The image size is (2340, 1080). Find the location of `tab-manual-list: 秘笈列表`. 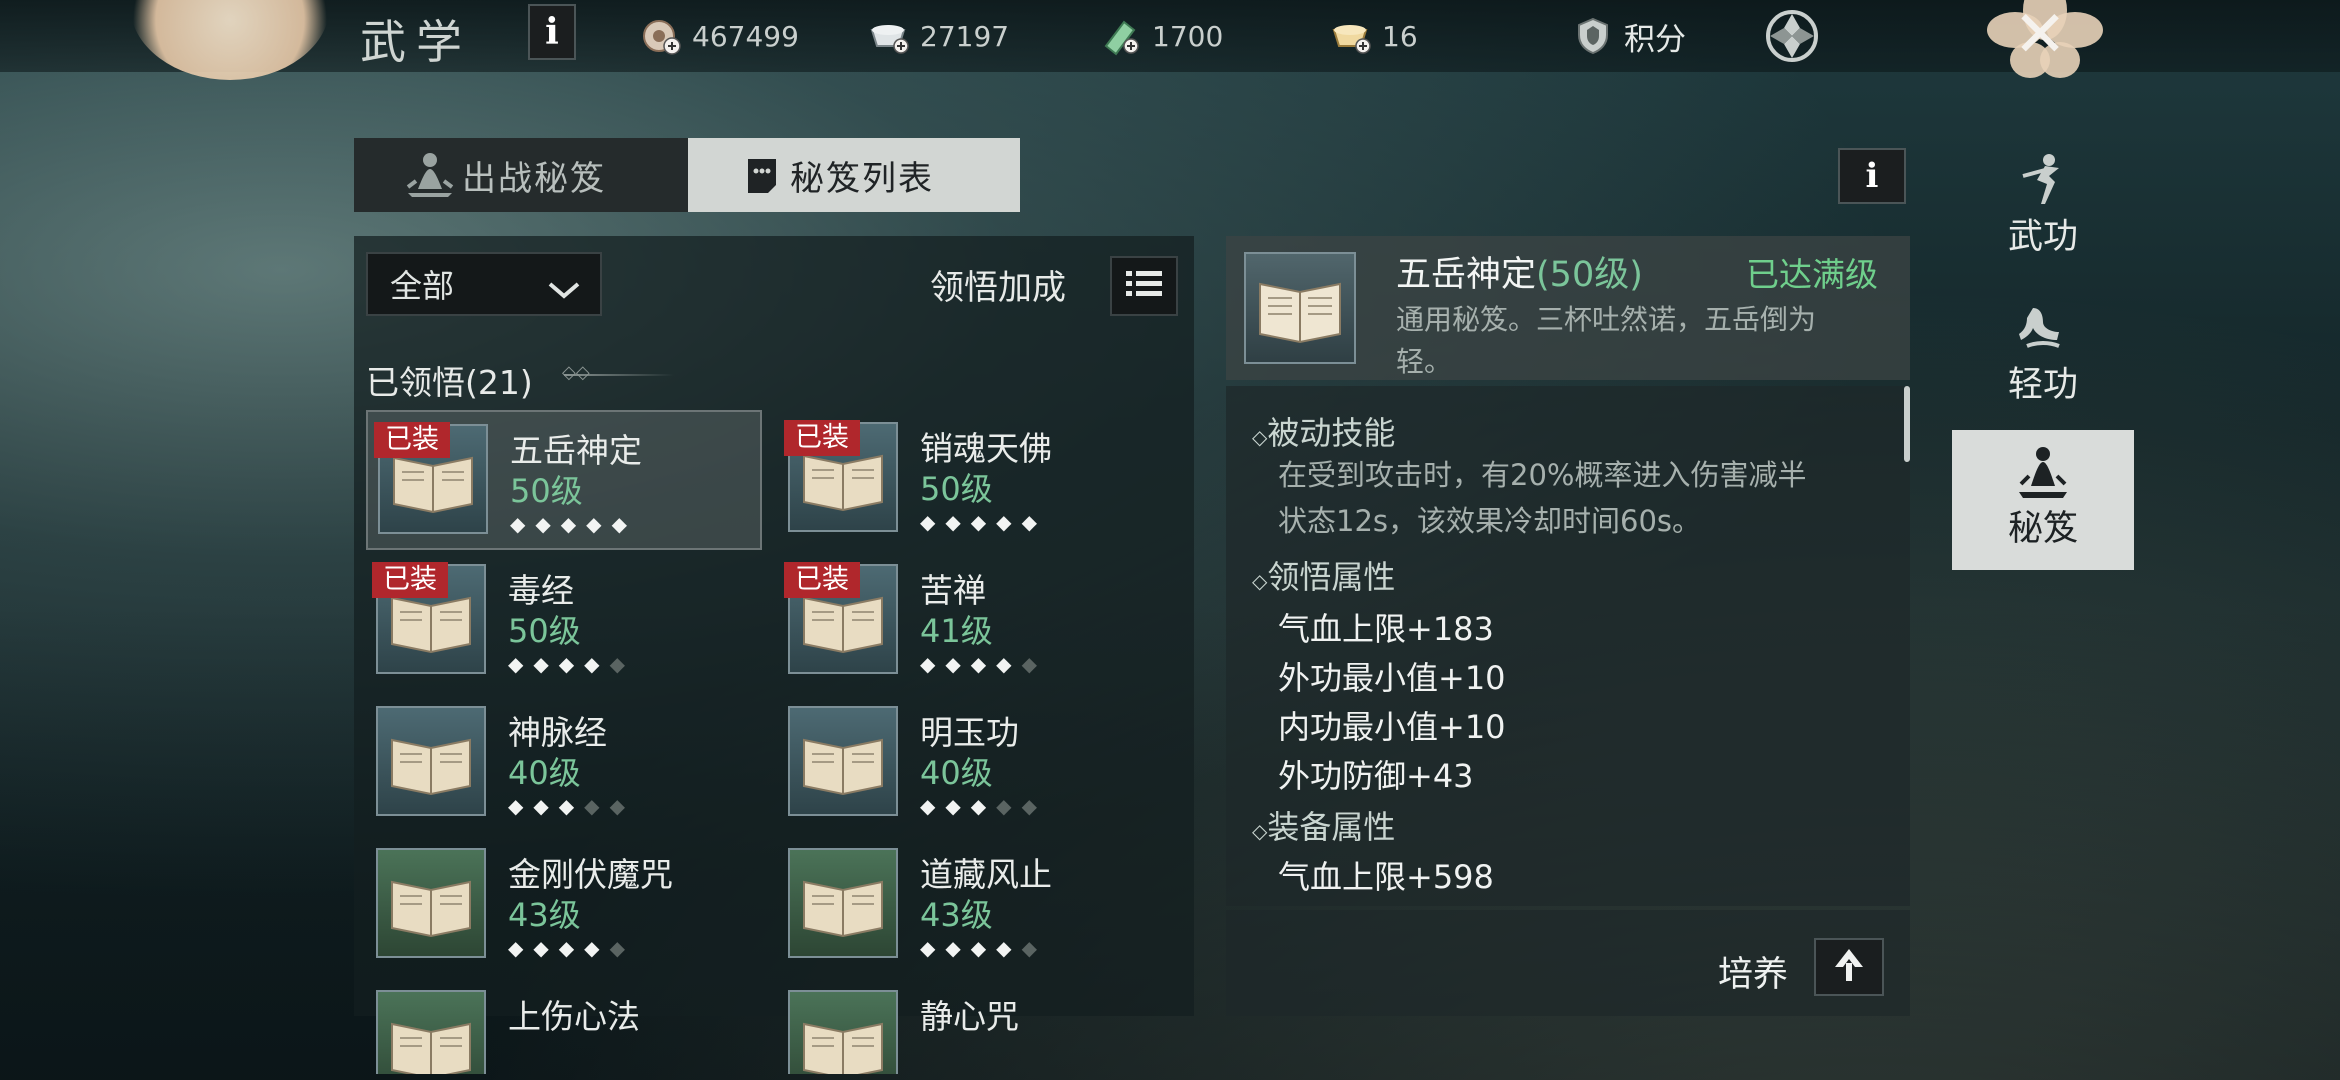

tab-manual-list: 秘笈列表 is located at coordinates (854, 175).